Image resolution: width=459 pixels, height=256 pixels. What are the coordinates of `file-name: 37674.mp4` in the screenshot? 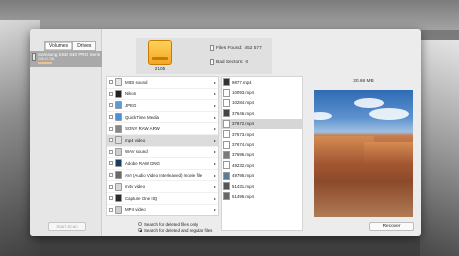 It's located at (243, 145).